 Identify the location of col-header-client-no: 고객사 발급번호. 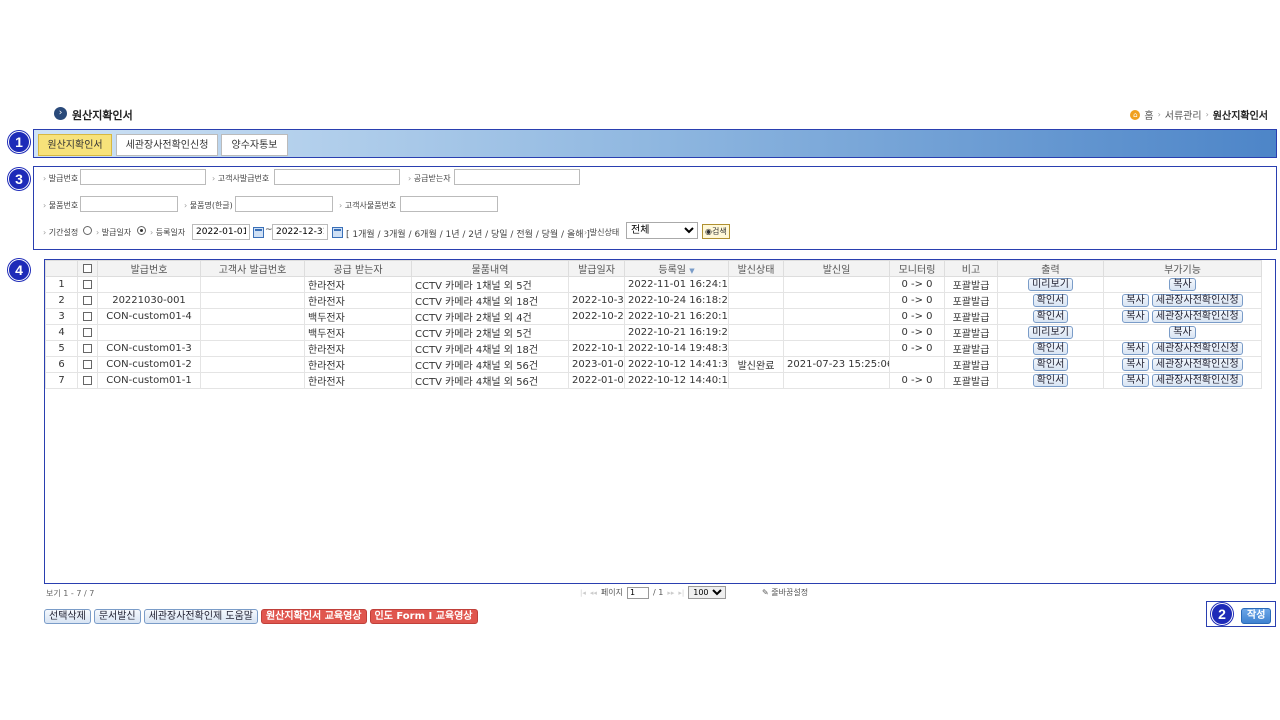
(252, 268).